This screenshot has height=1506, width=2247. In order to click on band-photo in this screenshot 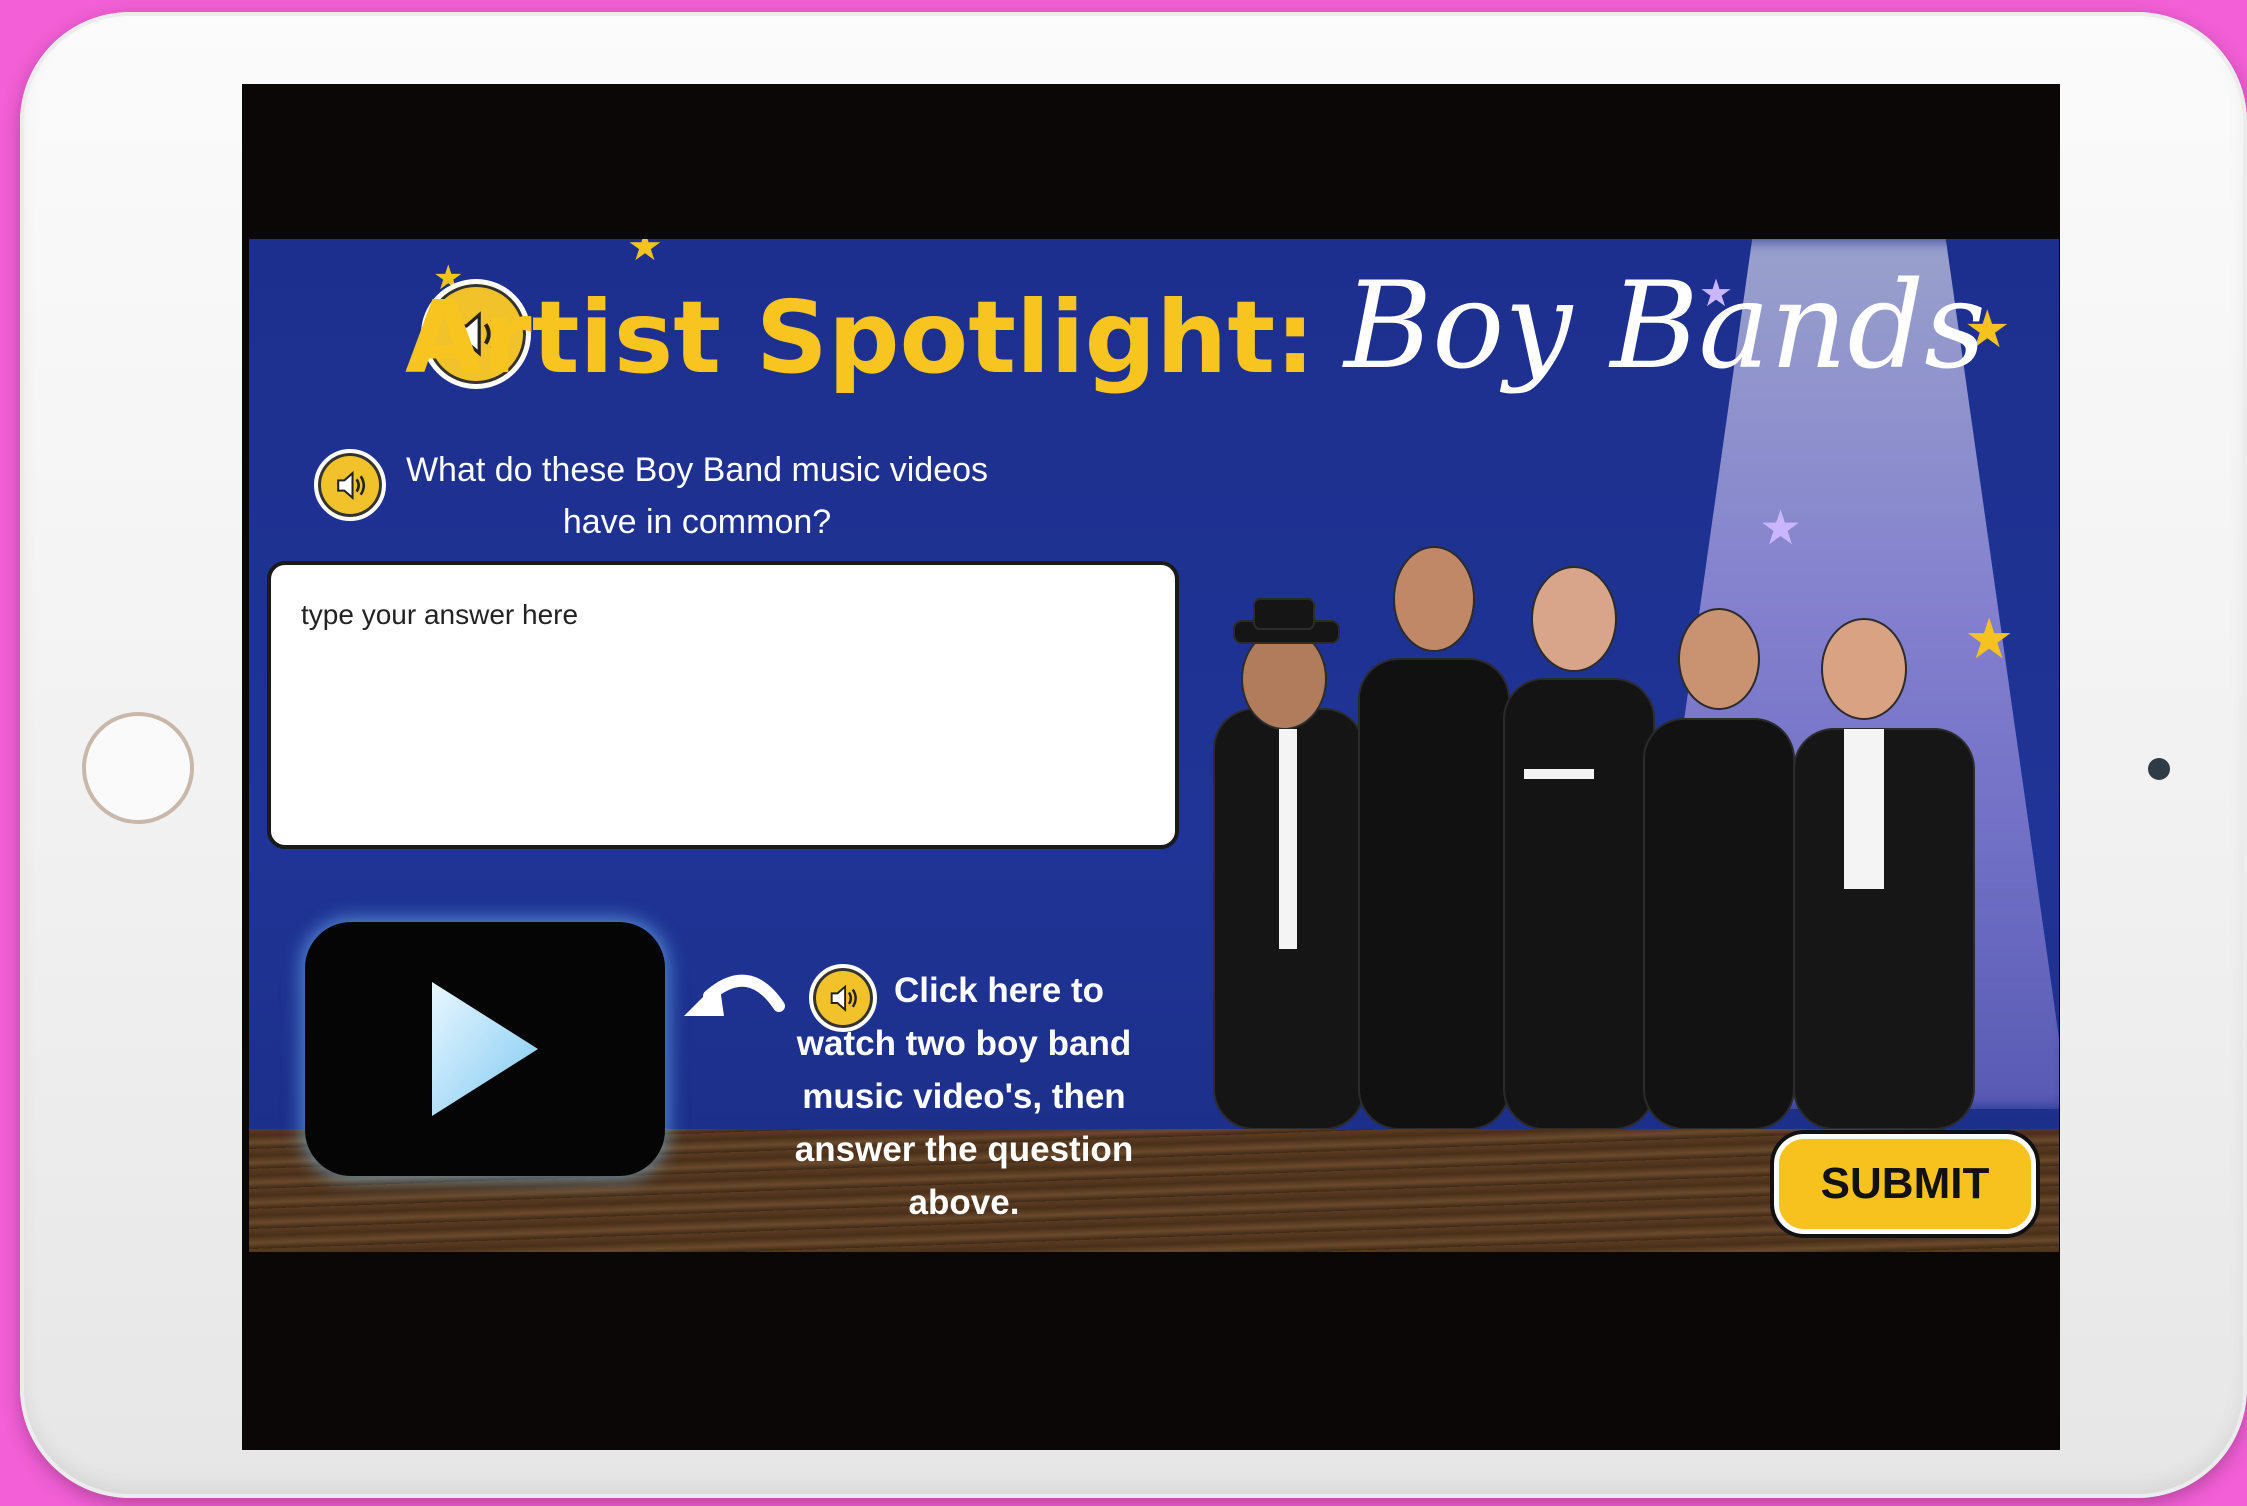, I will do `click(1594, 837)`.